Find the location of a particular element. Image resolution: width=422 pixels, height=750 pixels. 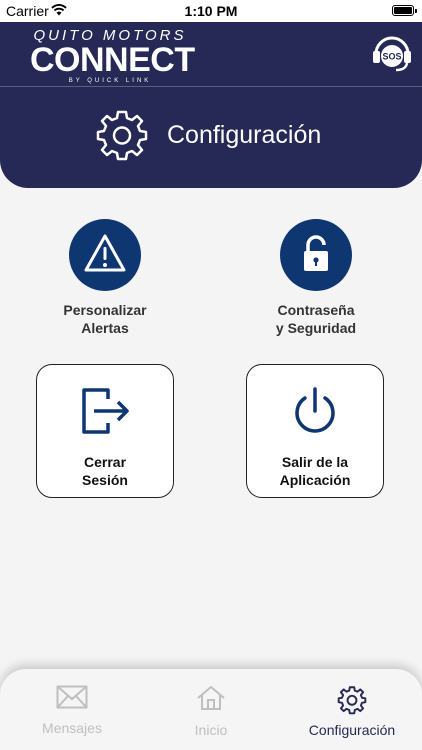

clock: 1:10 PM is located at coordinates (211, 11).